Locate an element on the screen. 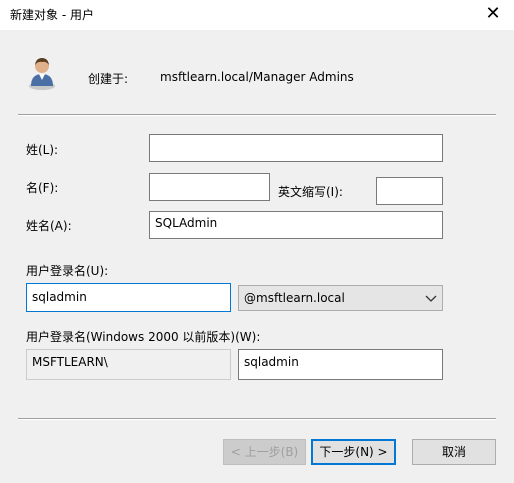 This screenshot has width=514, height=483. avatar is located at coordinates (42, 73).